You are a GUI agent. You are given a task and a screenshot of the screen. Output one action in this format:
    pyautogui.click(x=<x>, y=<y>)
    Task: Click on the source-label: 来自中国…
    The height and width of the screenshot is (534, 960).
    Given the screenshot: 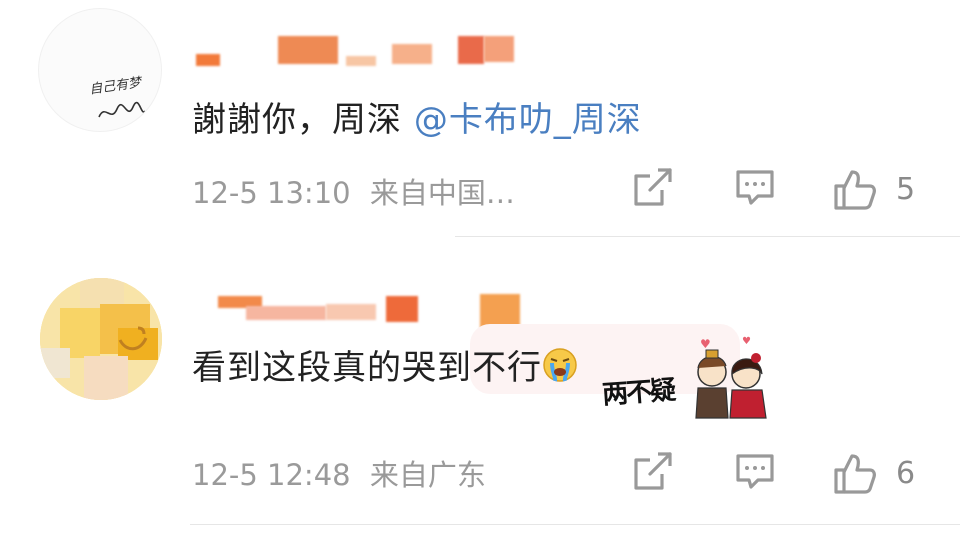 What is the action you would take?
    pyautogui.click(x=442, y=193)
    